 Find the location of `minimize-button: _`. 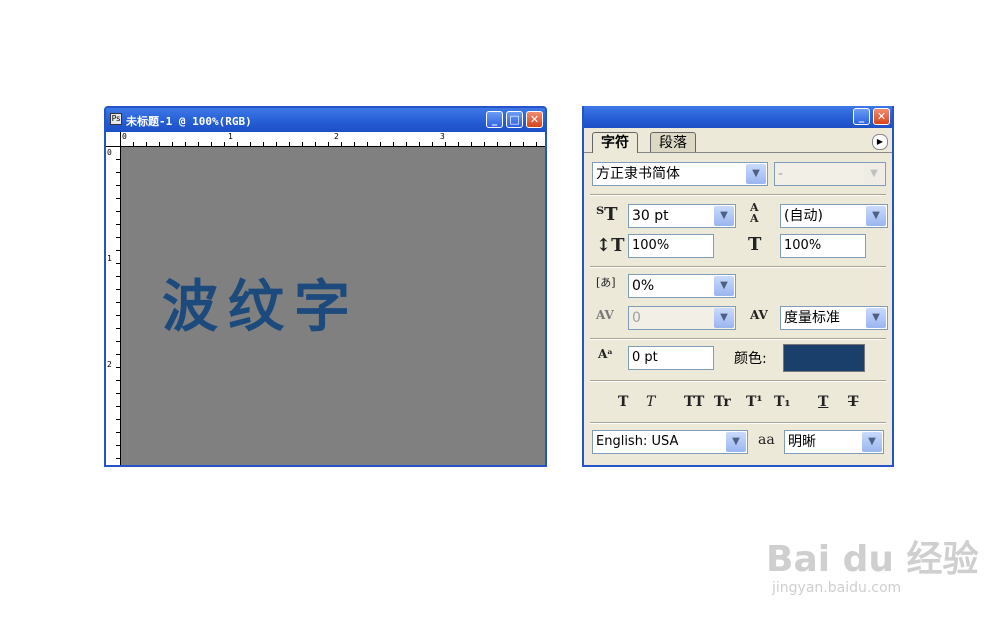

minimize-button: _ is located at coordinates (494, 119).